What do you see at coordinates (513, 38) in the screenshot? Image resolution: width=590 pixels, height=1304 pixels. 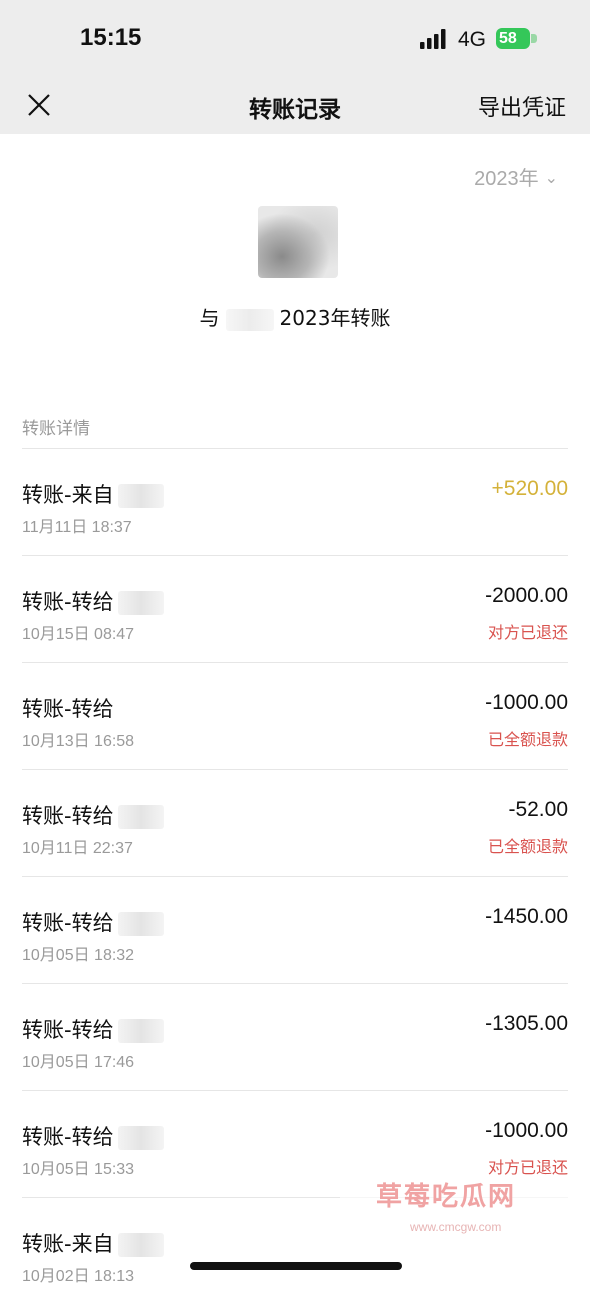 I see `battery-icon: 58` at bounding box center [513, 38].